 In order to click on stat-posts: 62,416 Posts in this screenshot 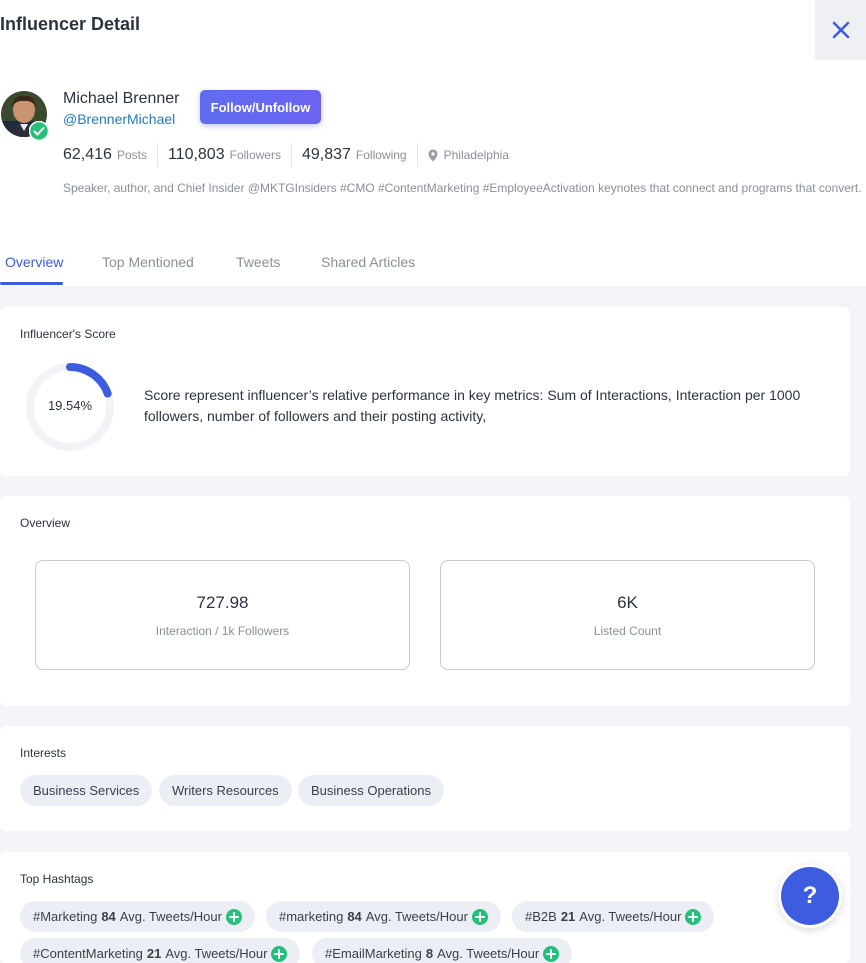, I will do `click(110, 155)`.